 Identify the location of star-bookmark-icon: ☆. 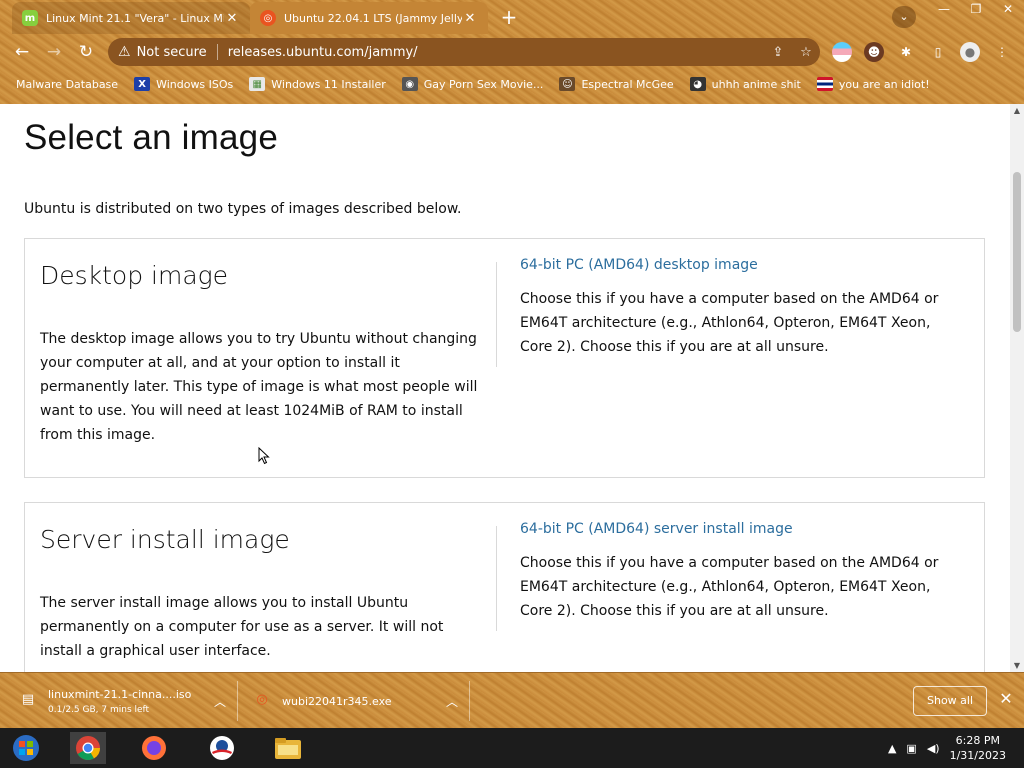
(806, 52).